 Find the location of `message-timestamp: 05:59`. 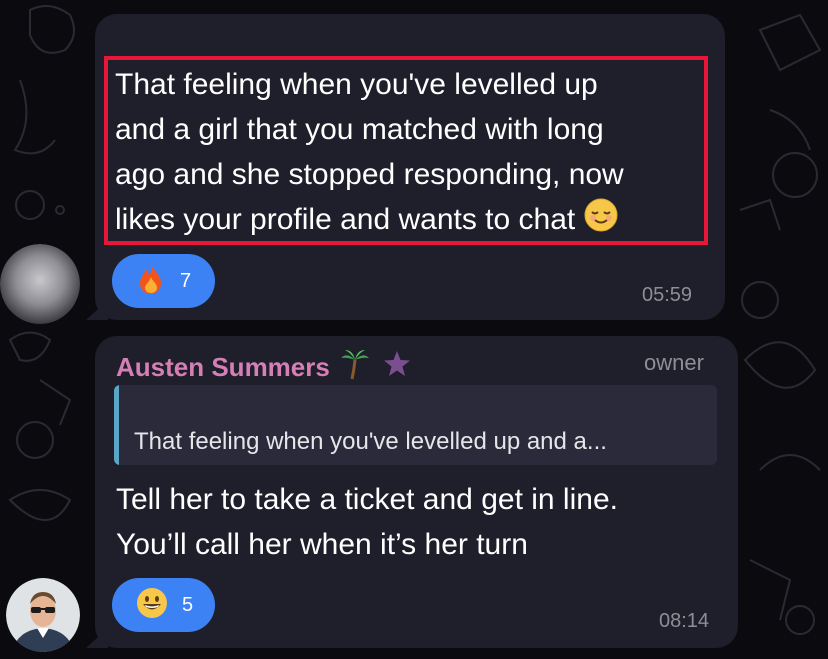

message-timestamp: 05:59 is located at coordinates (667, 295).